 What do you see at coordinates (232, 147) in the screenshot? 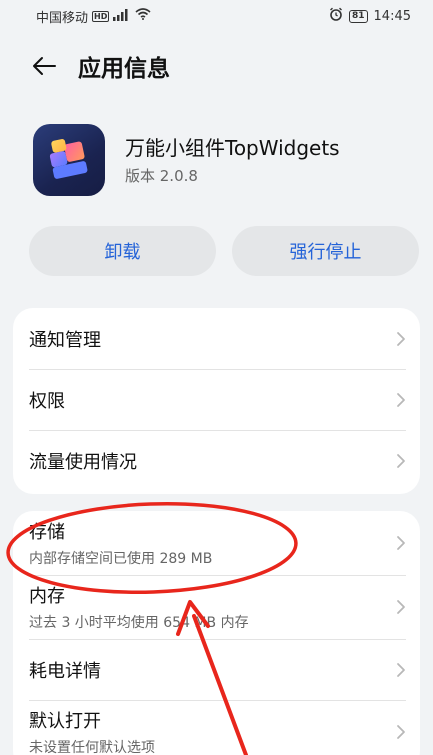
I see `app-name: 万能小组件TopWidgets` at bounding box center [232, 147].